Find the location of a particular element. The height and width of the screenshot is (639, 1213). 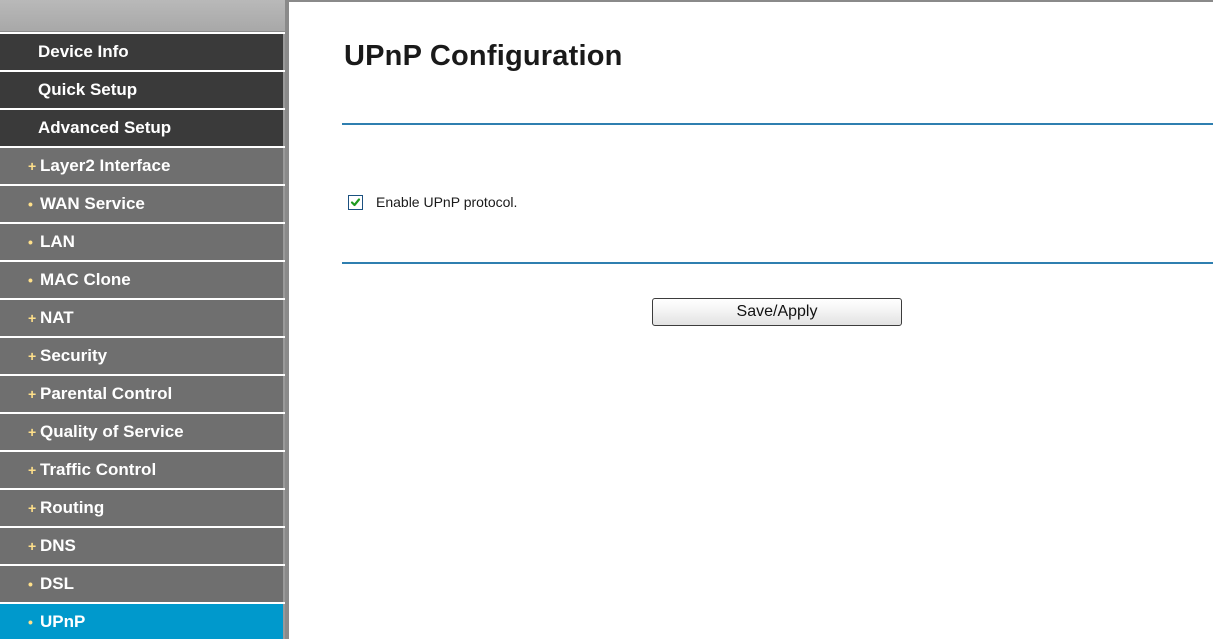

sidebar-item-nat: + NAT is located at coordinates (142, 318).